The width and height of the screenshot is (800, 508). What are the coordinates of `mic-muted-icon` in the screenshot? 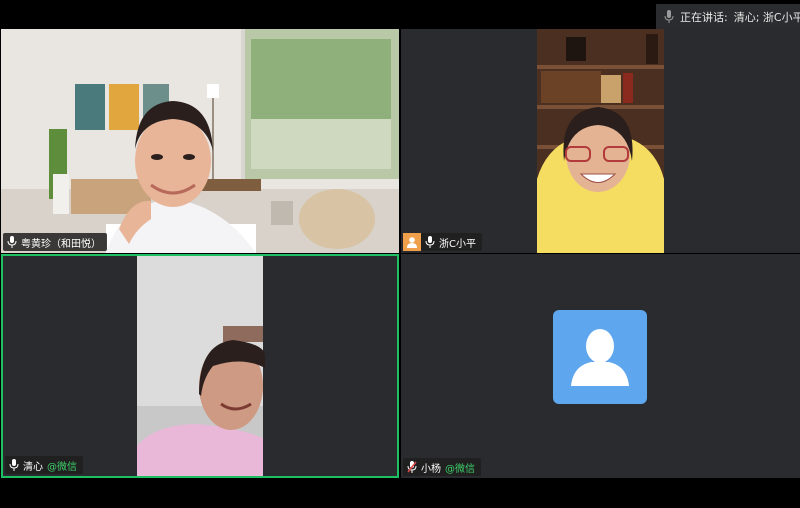 It's located at (412, 467).